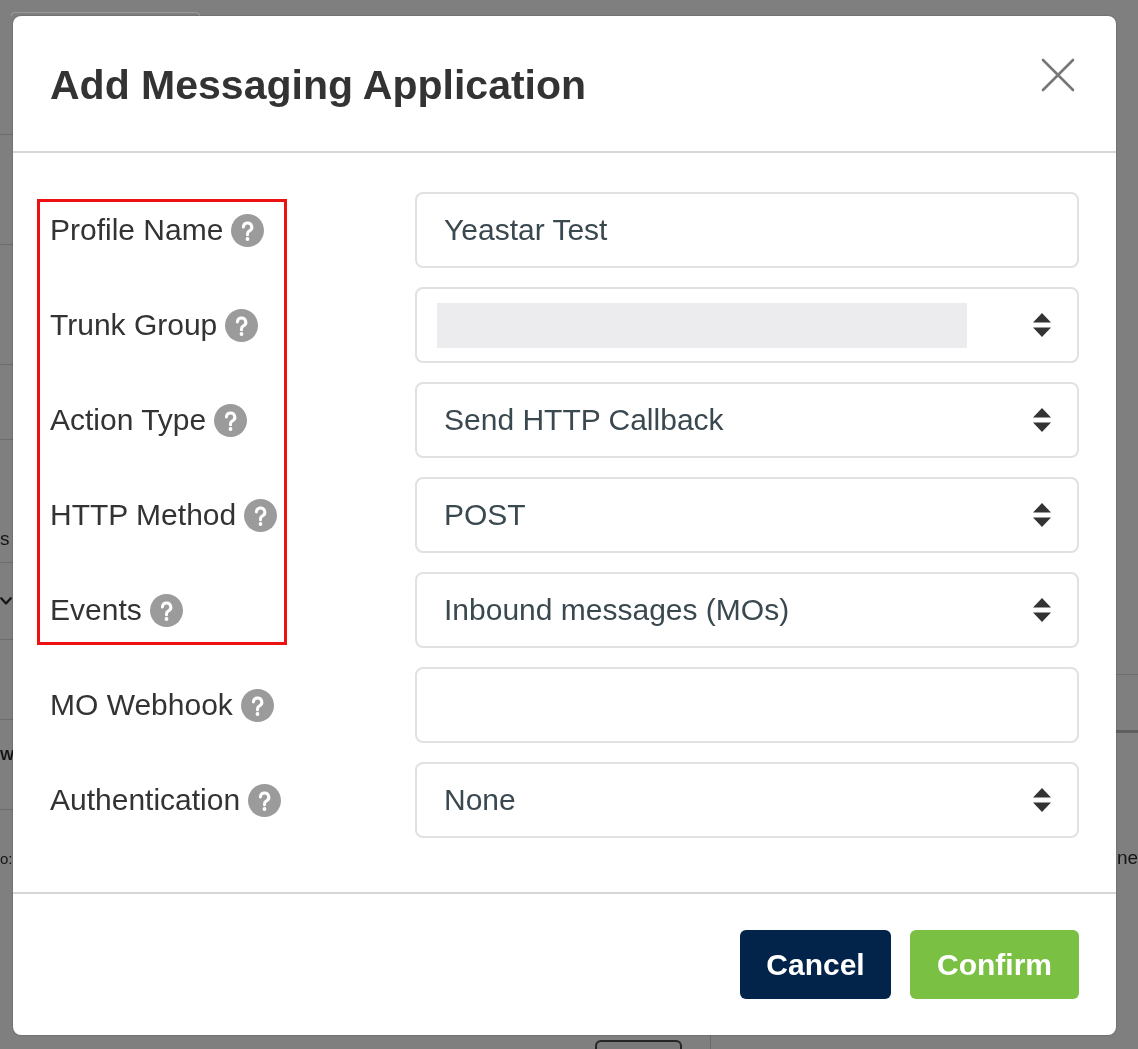 The image size is (1138, 1049). What do you see at coordinates (747, 515) in the screenshot?
I see `dropdown: POST` at bounding box center [747, 515].